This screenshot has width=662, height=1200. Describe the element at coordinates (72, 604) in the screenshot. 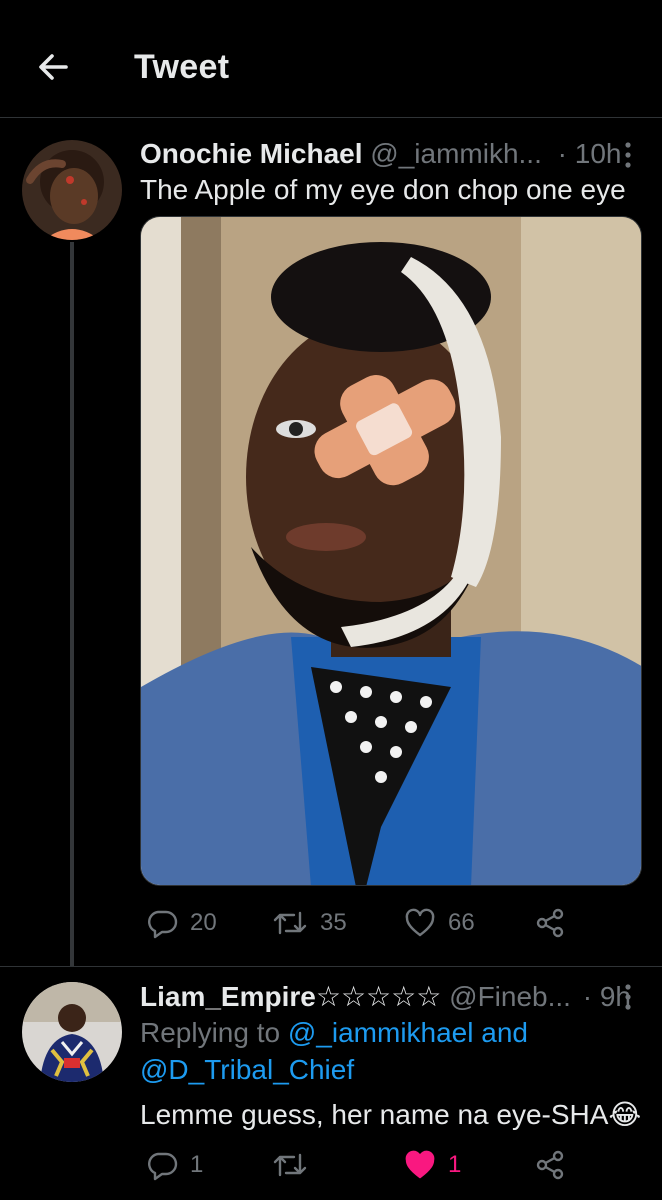

I see `thread-line` at that location.